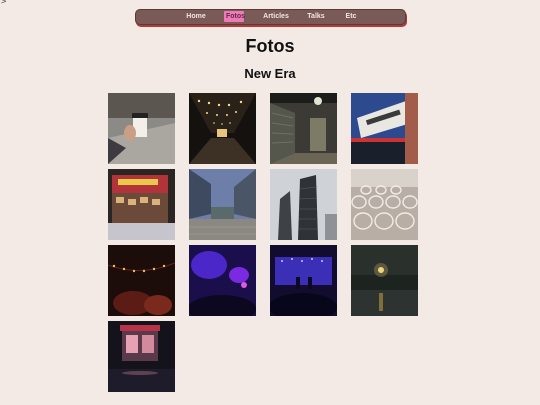 This screenshot has height=405, width=540. What do you see at coordinates (222, 280) in the screenshot?
I see `photo-thumbnail-club` at bounding box center [222, 280].